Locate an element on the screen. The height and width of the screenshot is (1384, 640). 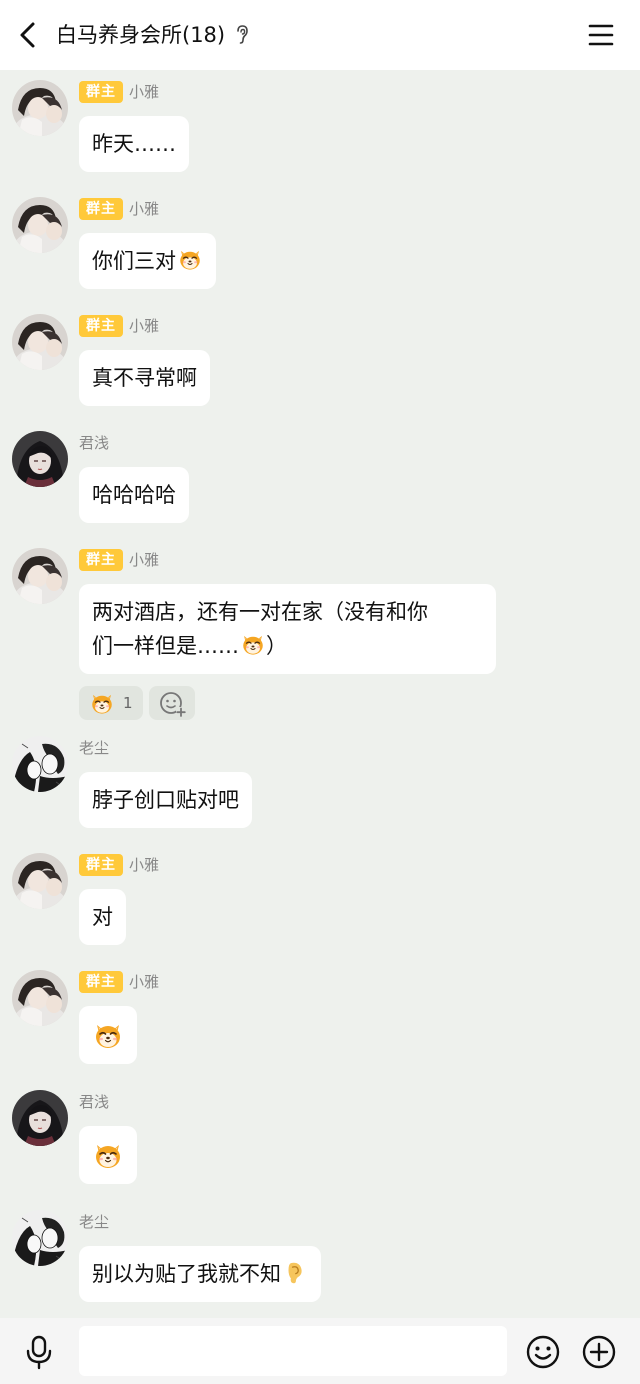
smiley-icon is located at coordinates (543, 1352).